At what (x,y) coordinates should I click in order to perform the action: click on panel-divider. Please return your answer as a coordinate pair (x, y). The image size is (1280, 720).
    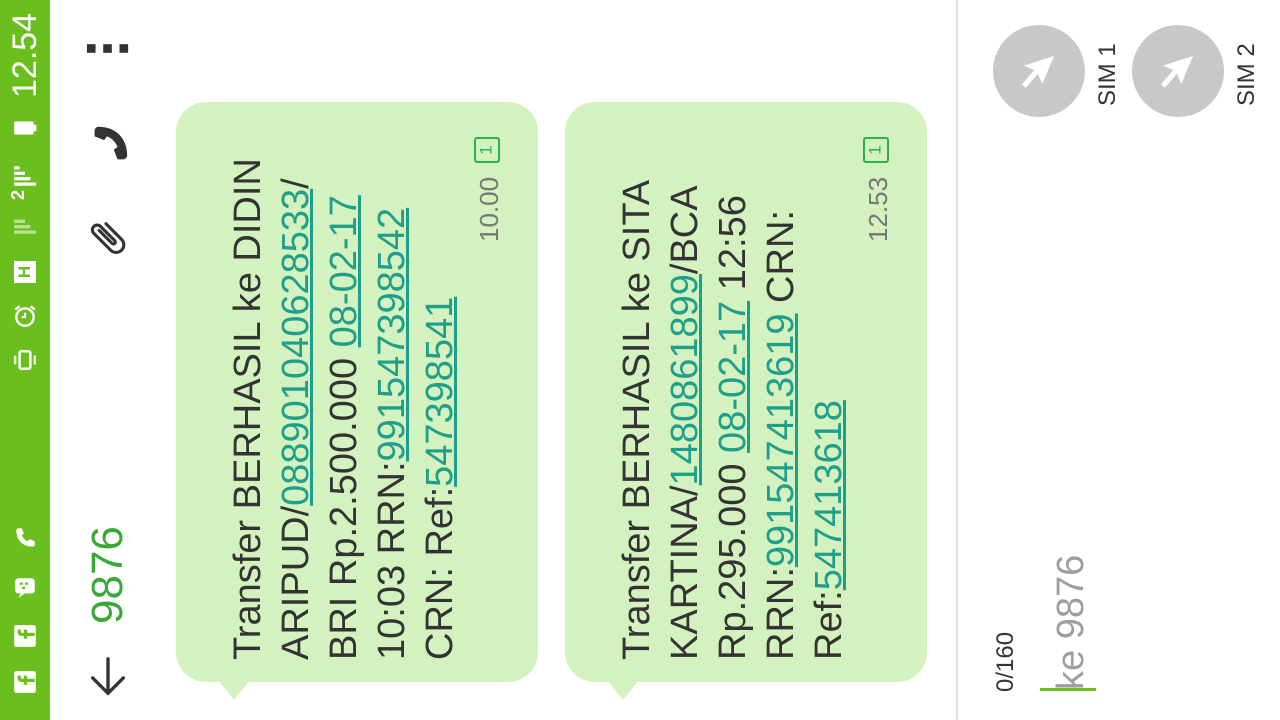
    Looking at the image, I should click on (957, 360).